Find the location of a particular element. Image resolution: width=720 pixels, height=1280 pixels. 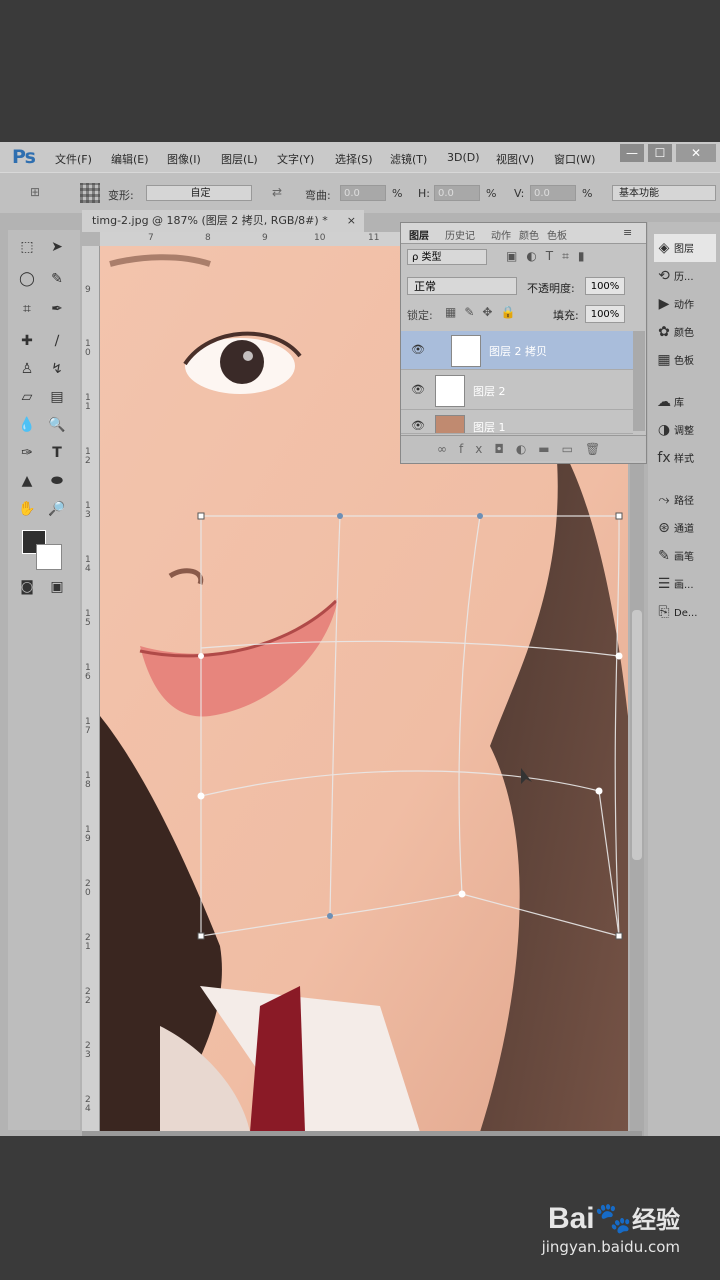

close-tab-icon: × is located at coordinates (351, 221).